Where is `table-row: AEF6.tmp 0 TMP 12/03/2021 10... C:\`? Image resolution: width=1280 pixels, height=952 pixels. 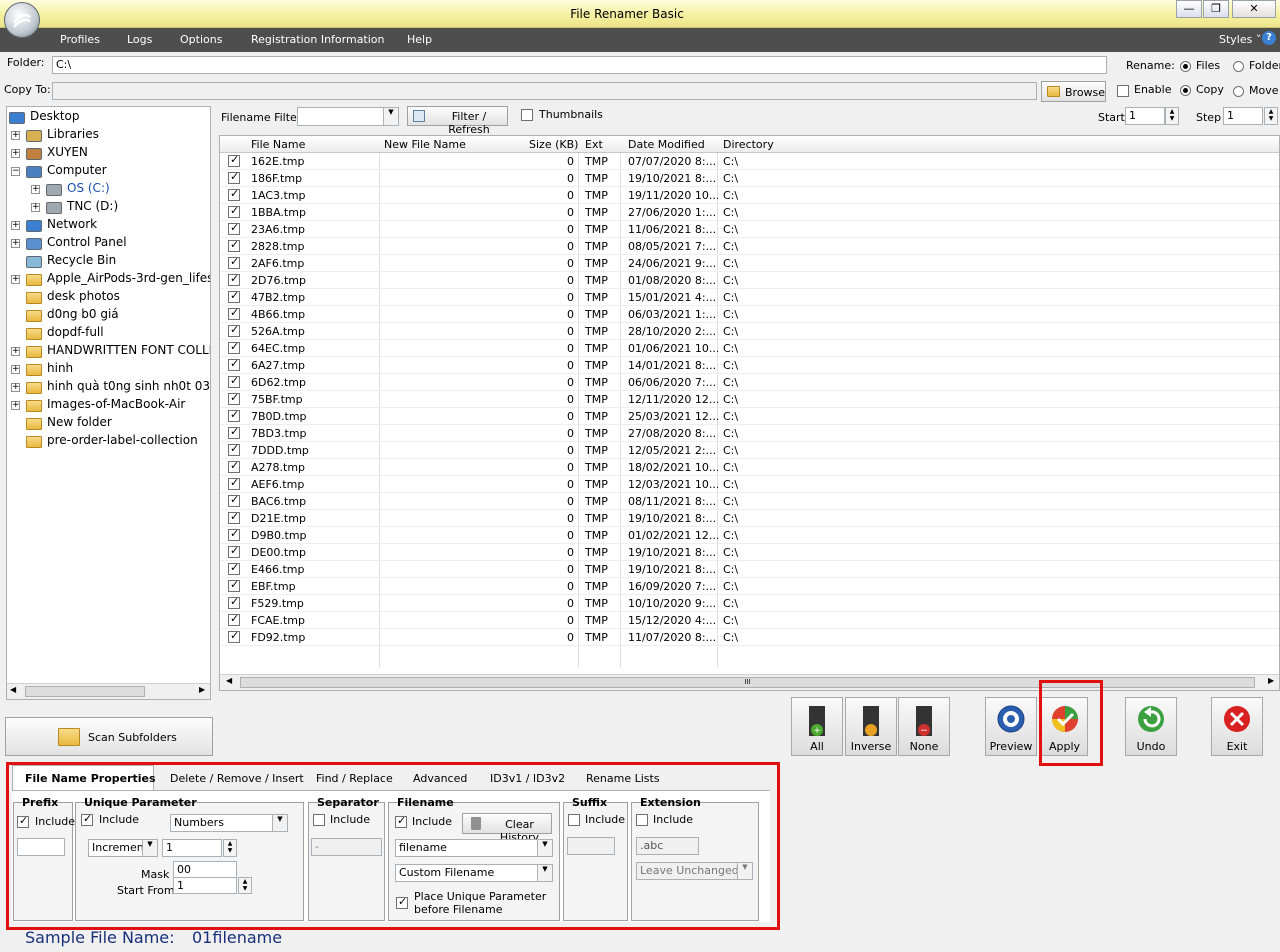
table-row: AEF6.tmp 0 TMP 12/03/2021 10... C:\ is located at coordinates (749, 484).